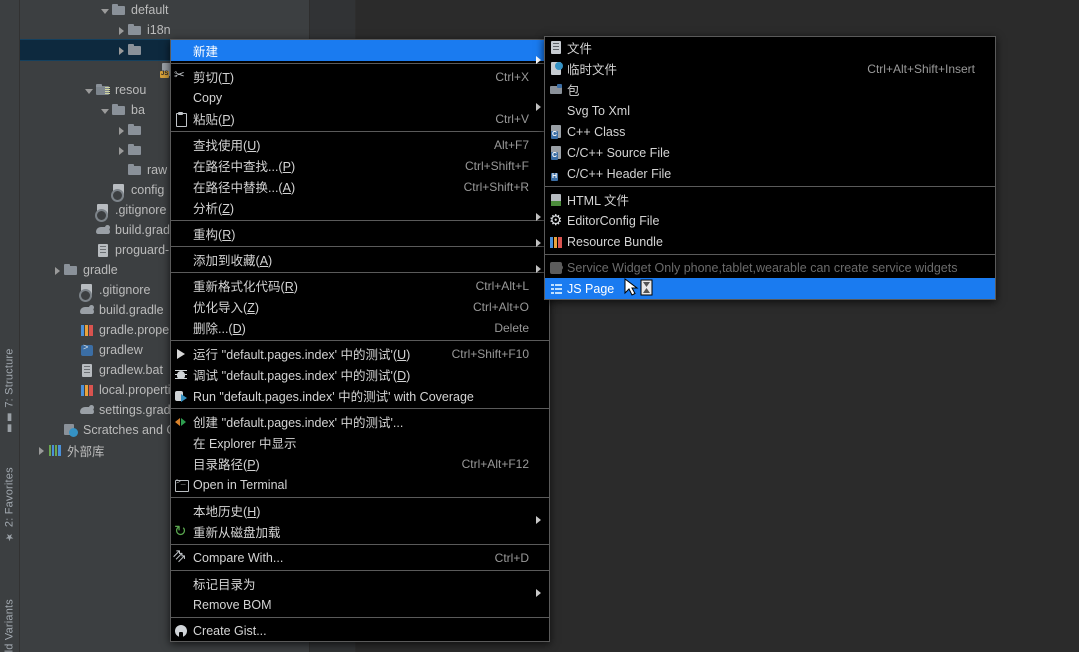 This screenshot has height=652, width=1079. What do you see at coordinates (770, 47) in the screenshot?
I see `menu-item: 文件` at bounding box center [770, 47].